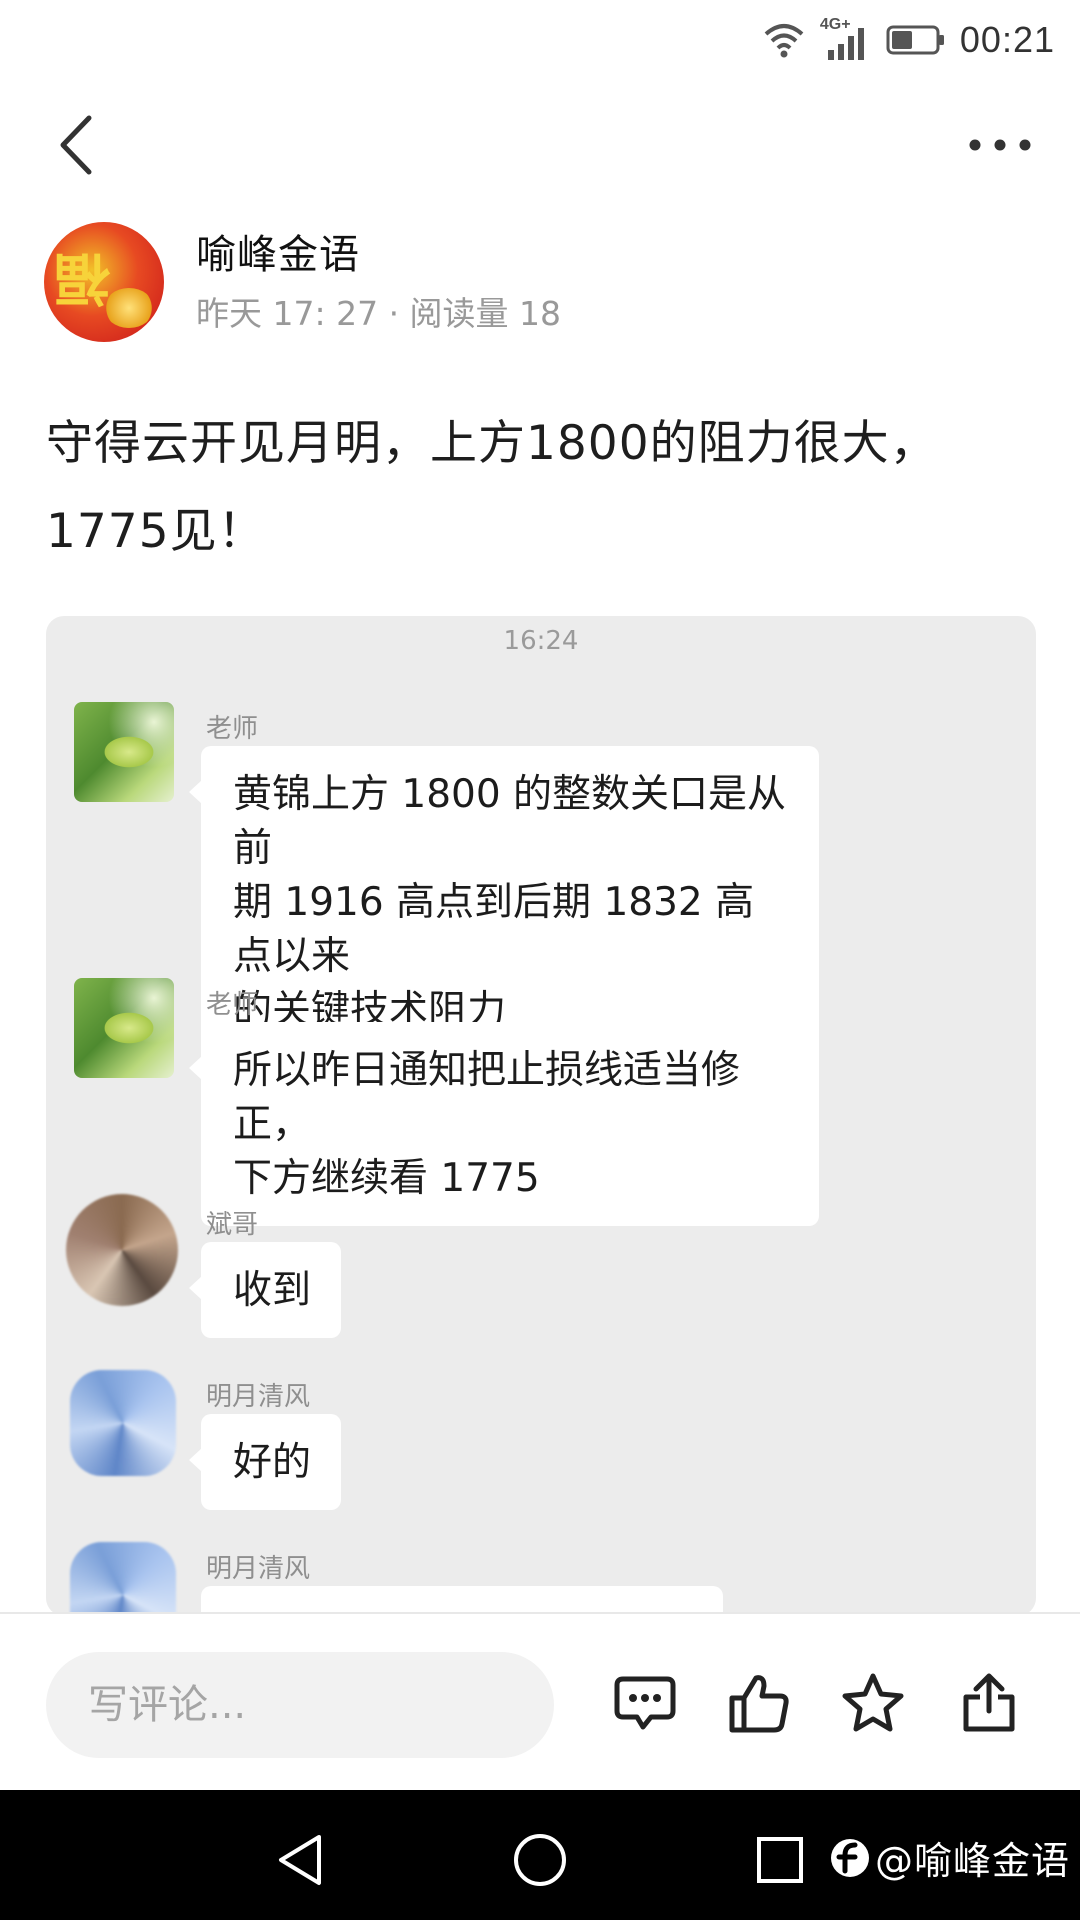 This screenshot has height=1920, width=1080. I want to click on share-icon, so click(989, 1702).